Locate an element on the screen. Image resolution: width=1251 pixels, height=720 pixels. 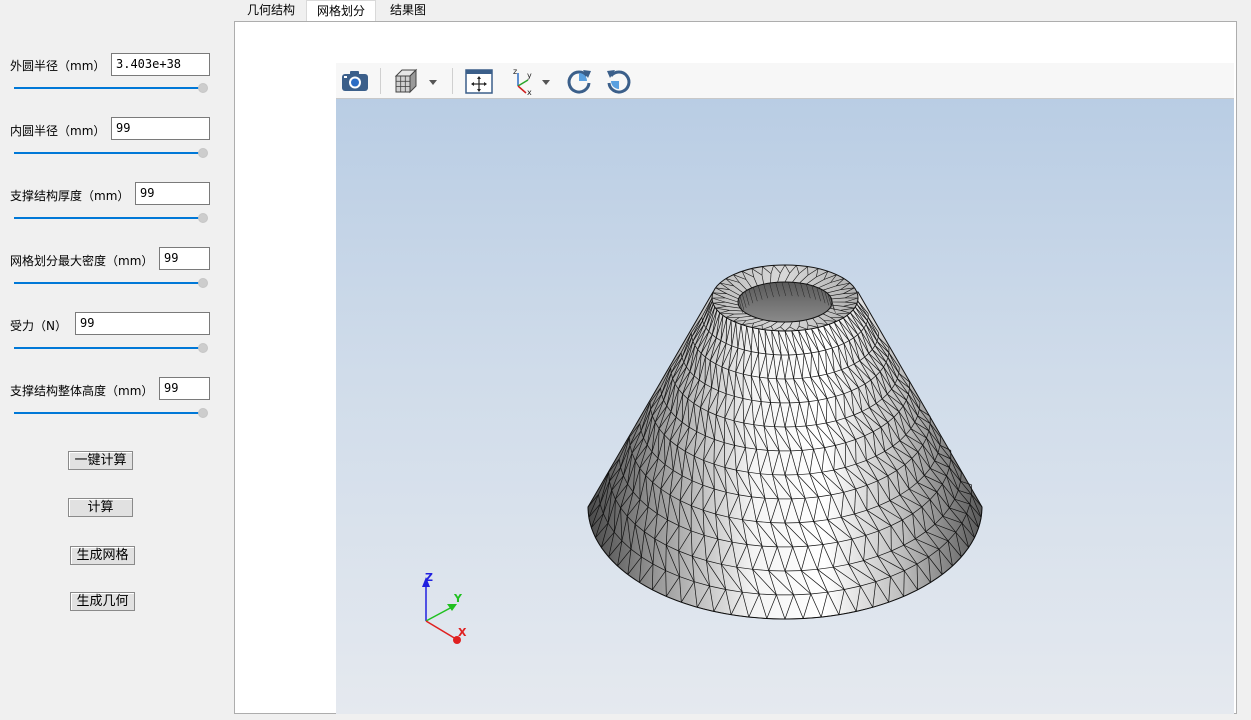
mesh-density-label: 网格划分最大密度（mm） is located at coordinates (82, 261).